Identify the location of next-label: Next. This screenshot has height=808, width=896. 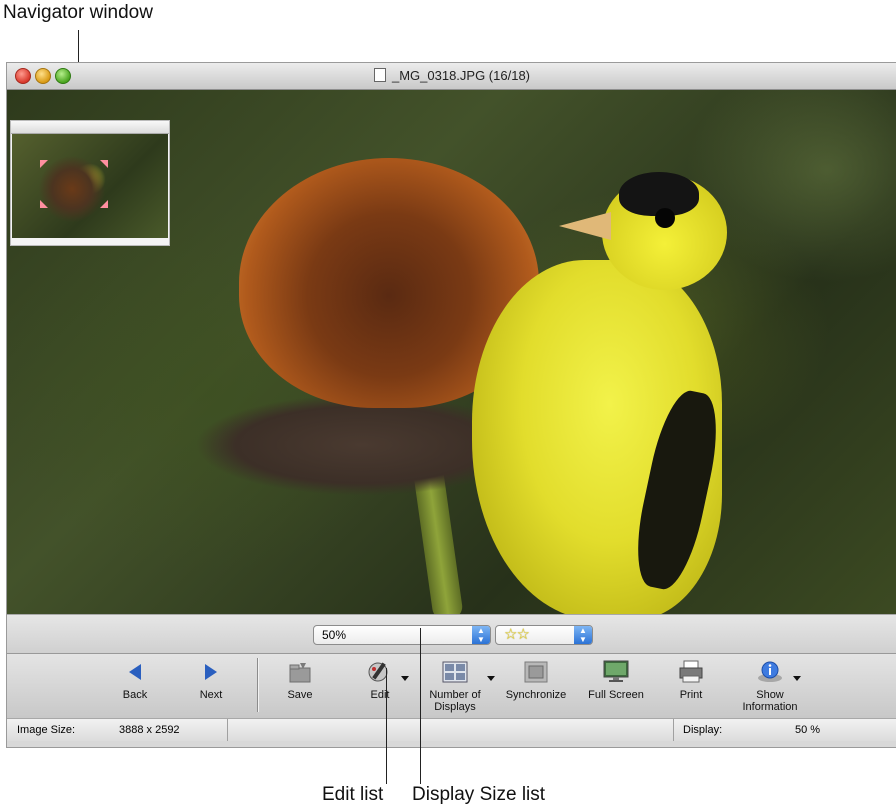
(211, 695).